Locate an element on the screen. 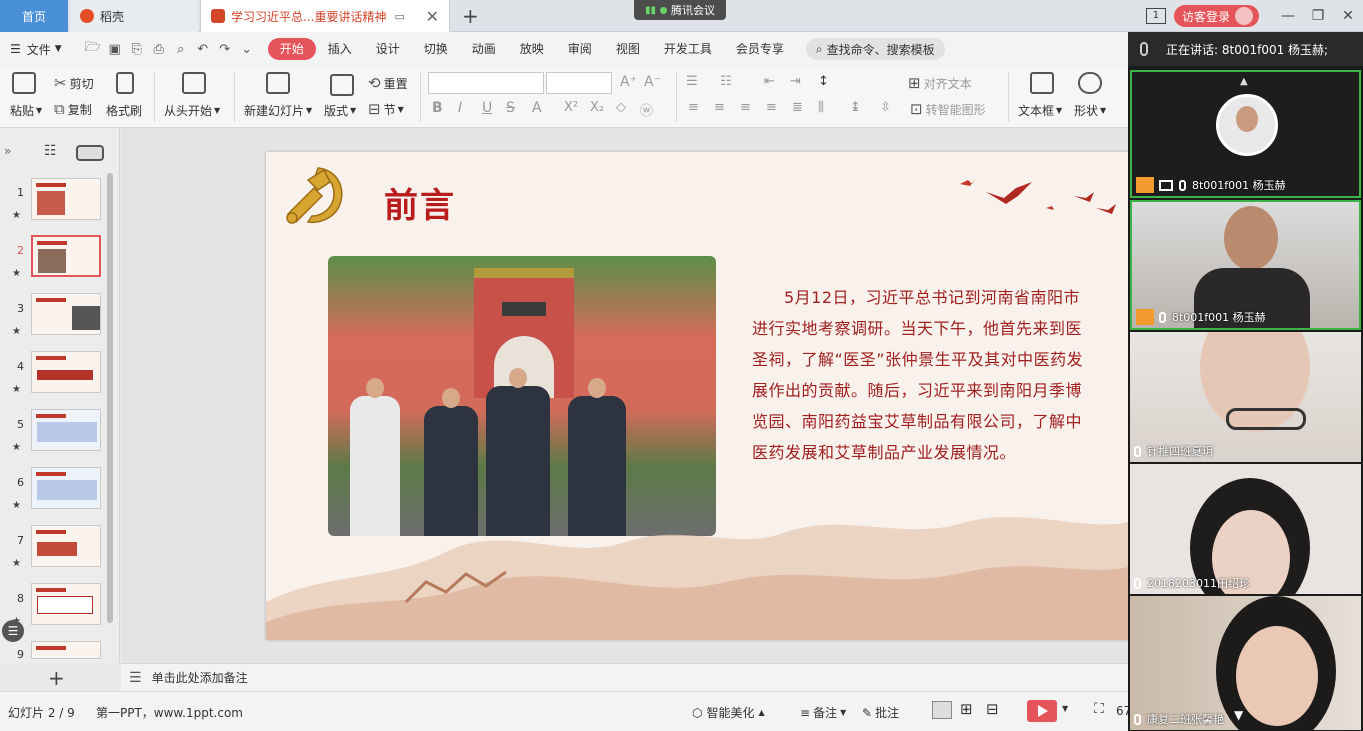 The height and width of the screenshot is (731, 1363). indent-decrease-icon: ⇤ is located at coordinates (769, 81).